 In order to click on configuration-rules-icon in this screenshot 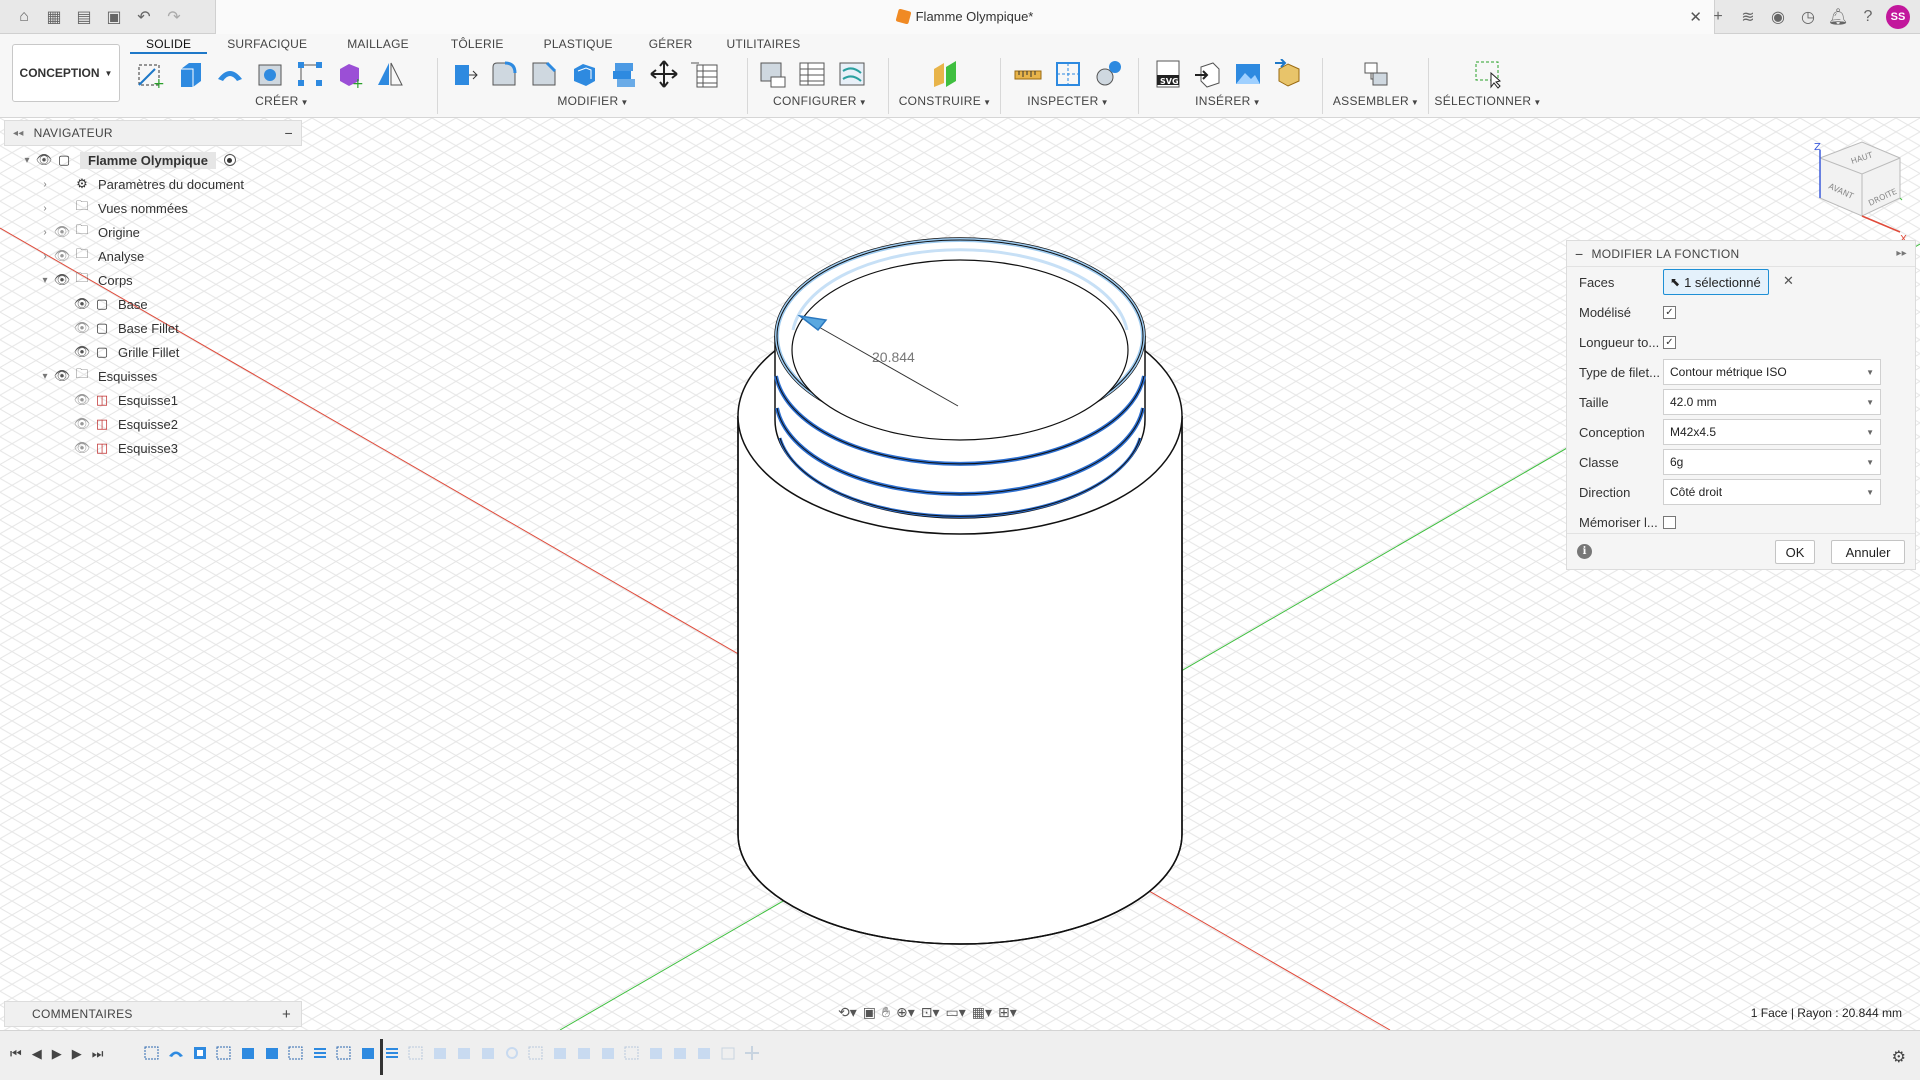, I will do `click(852, 74)`.